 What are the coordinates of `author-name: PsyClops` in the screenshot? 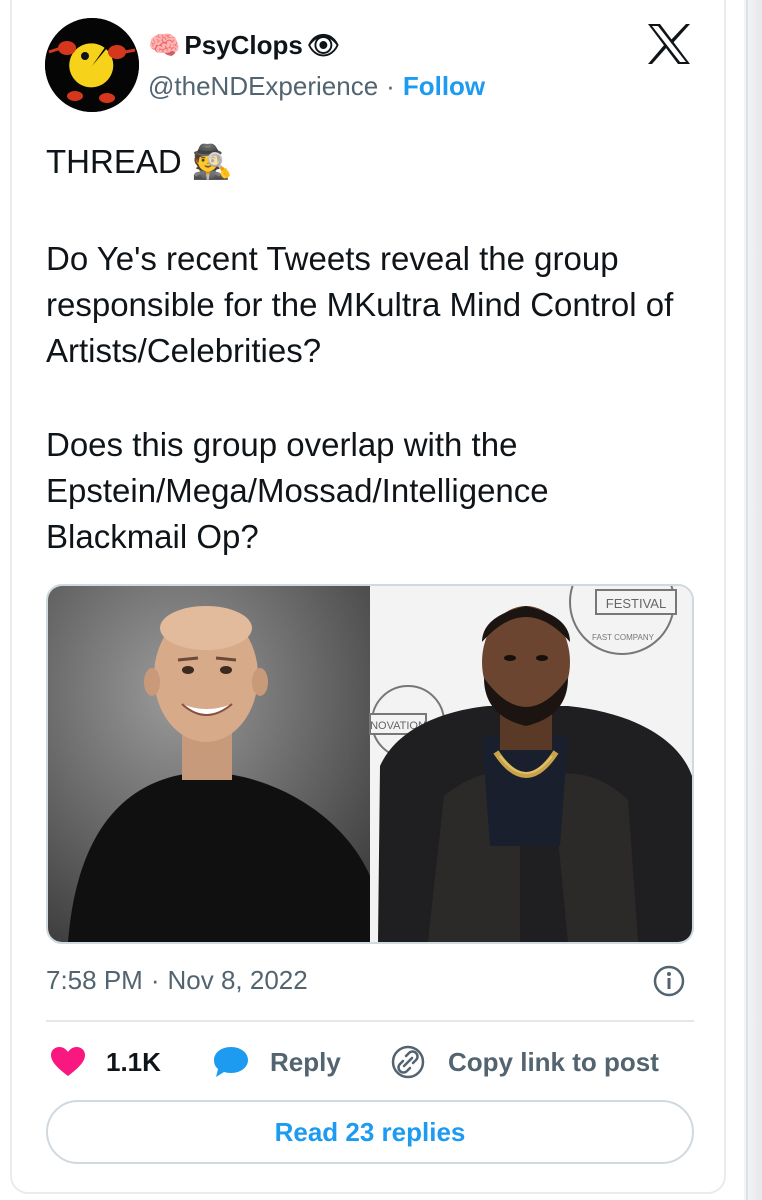 It's located at (243, 45).